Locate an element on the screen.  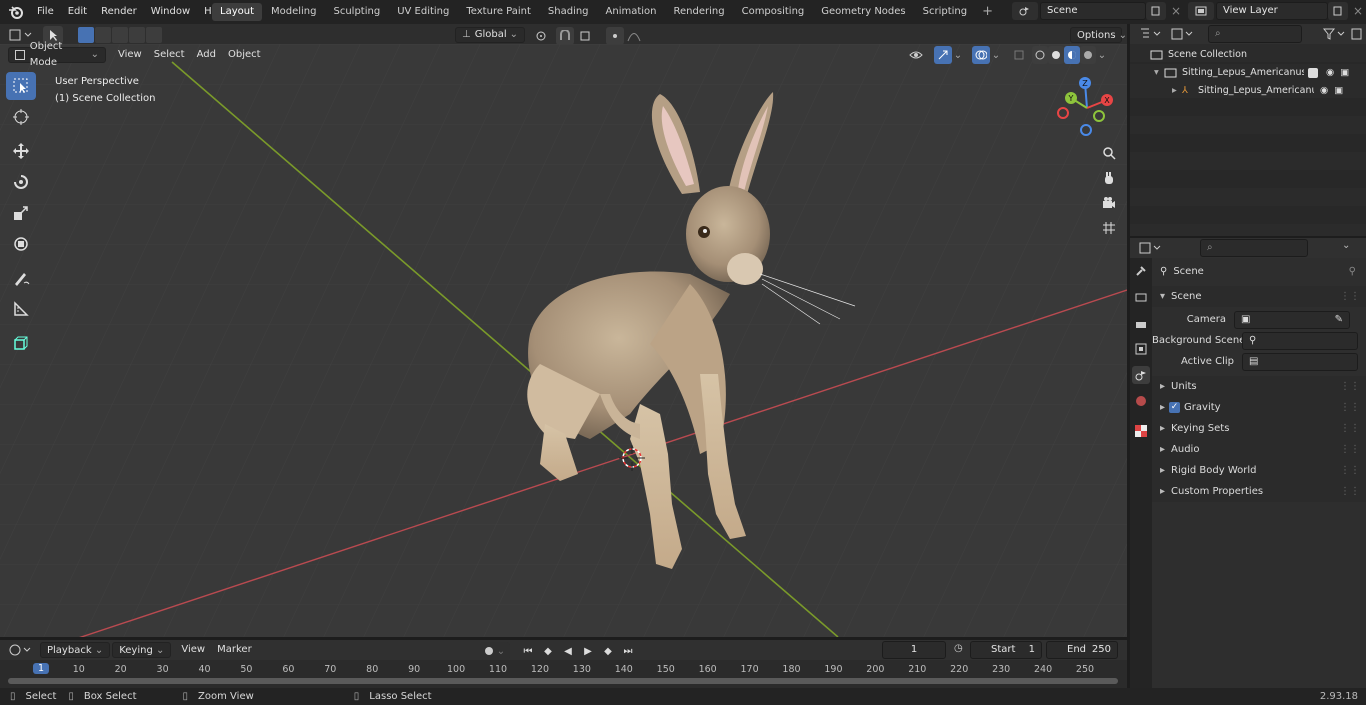
scene-icon is located at coordinates (1025, 11).